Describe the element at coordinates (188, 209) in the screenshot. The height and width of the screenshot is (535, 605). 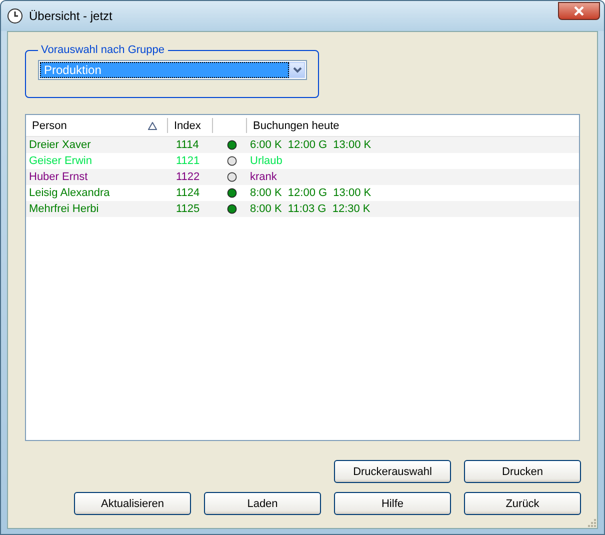
I see `index-cell-text: 1125` at that location.